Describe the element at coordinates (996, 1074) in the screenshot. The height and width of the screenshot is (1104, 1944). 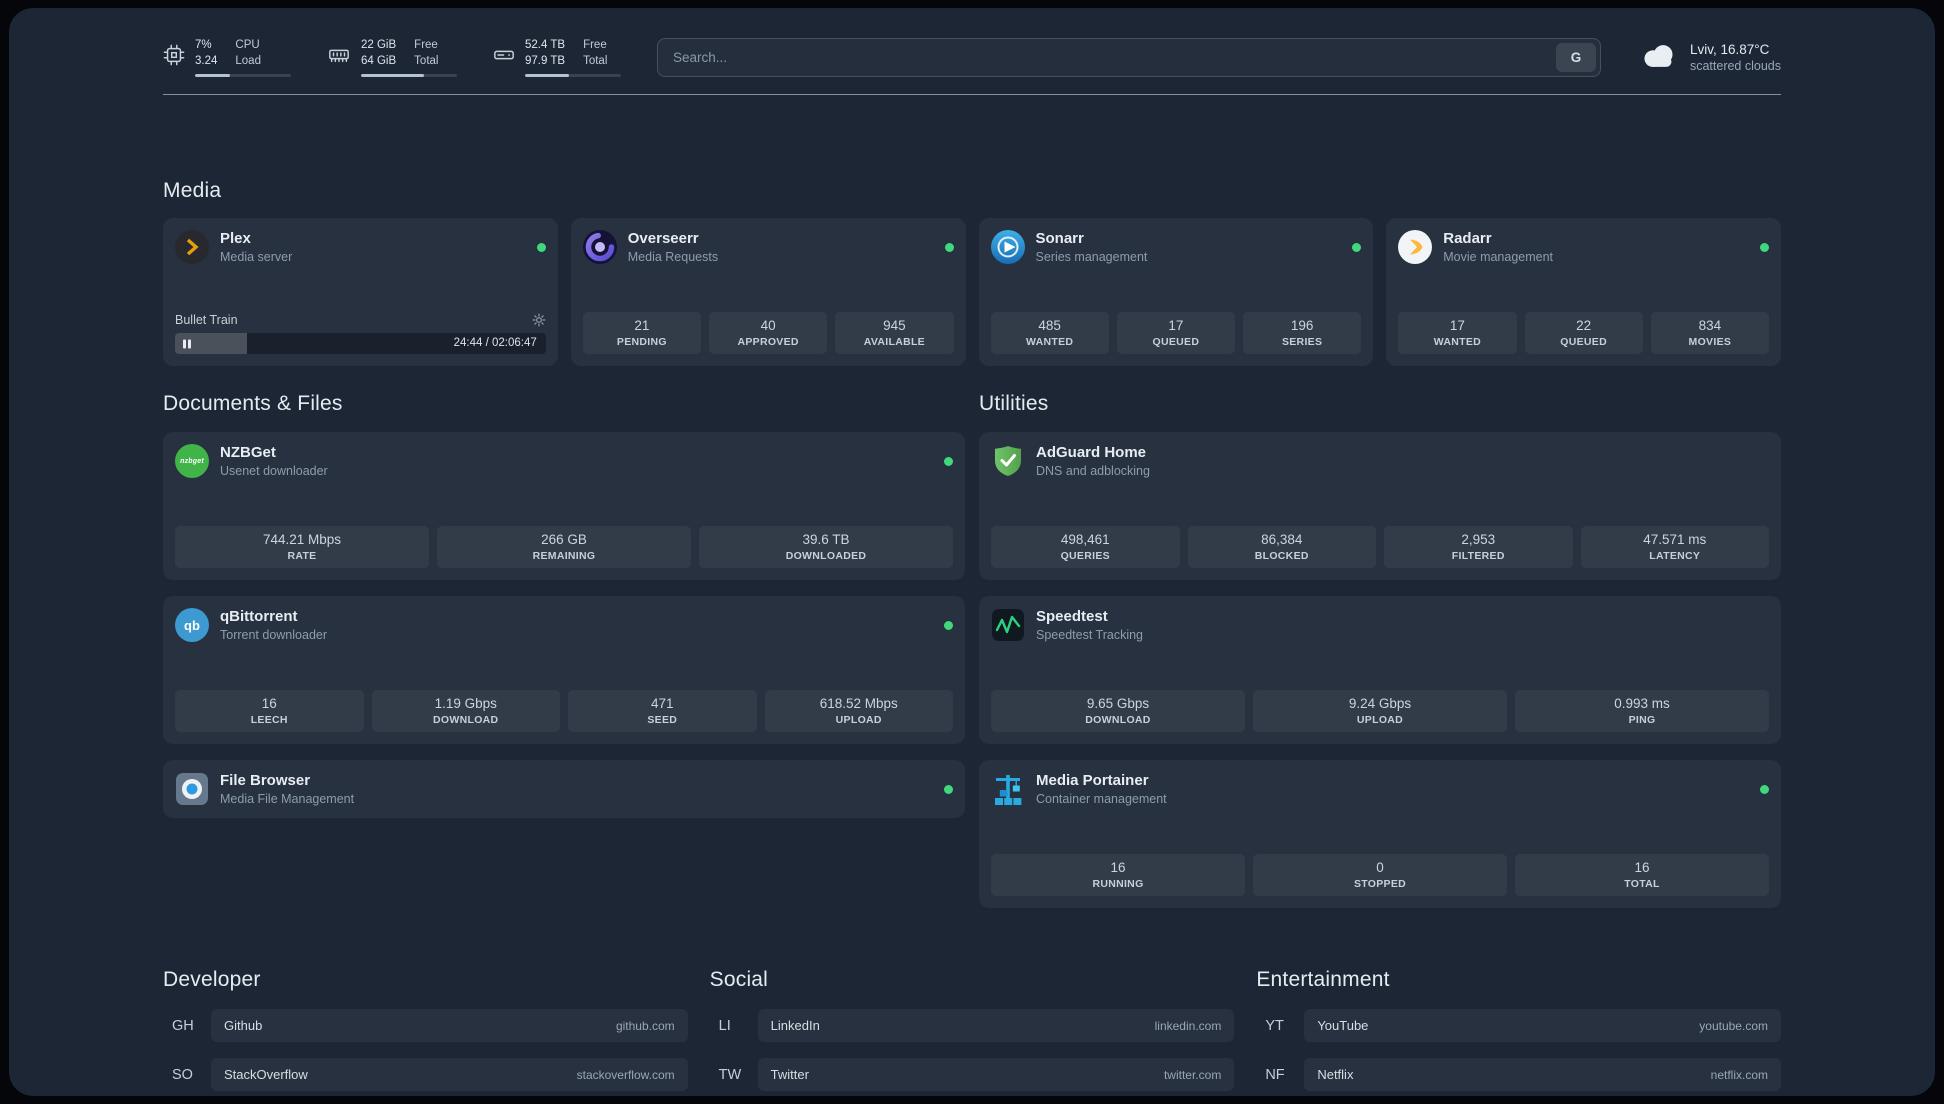
I see `bookmark-pill: Twitter twitter.com` at that location.